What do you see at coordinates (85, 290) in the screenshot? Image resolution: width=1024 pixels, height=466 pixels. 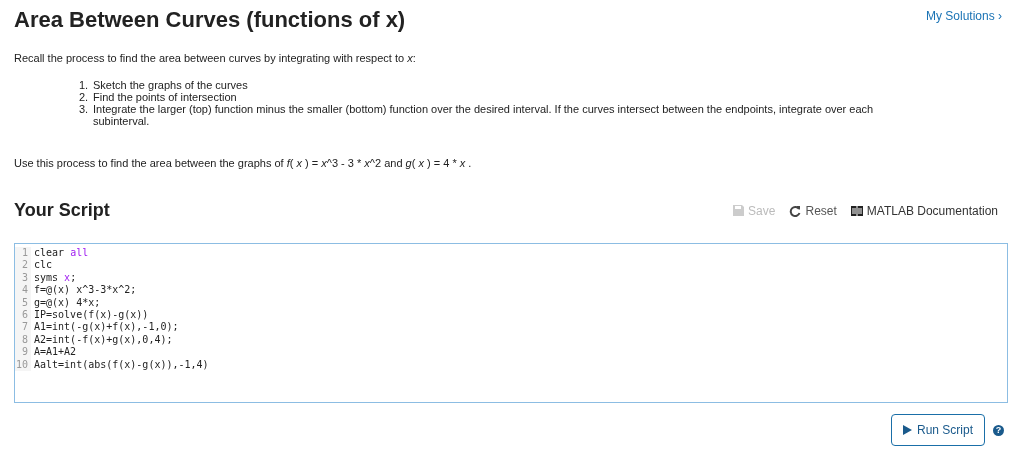 I see `code-line: f=@(x) x^3-3*x^2;` at bounding box center [85, 290].